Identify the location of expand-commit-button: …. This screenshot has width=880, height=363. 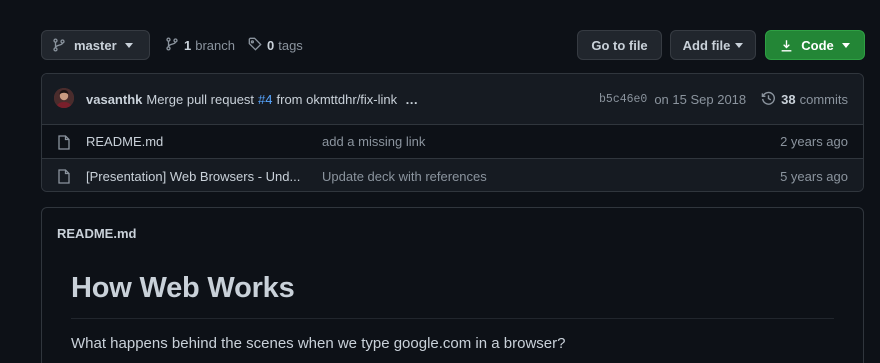
(412, 99).